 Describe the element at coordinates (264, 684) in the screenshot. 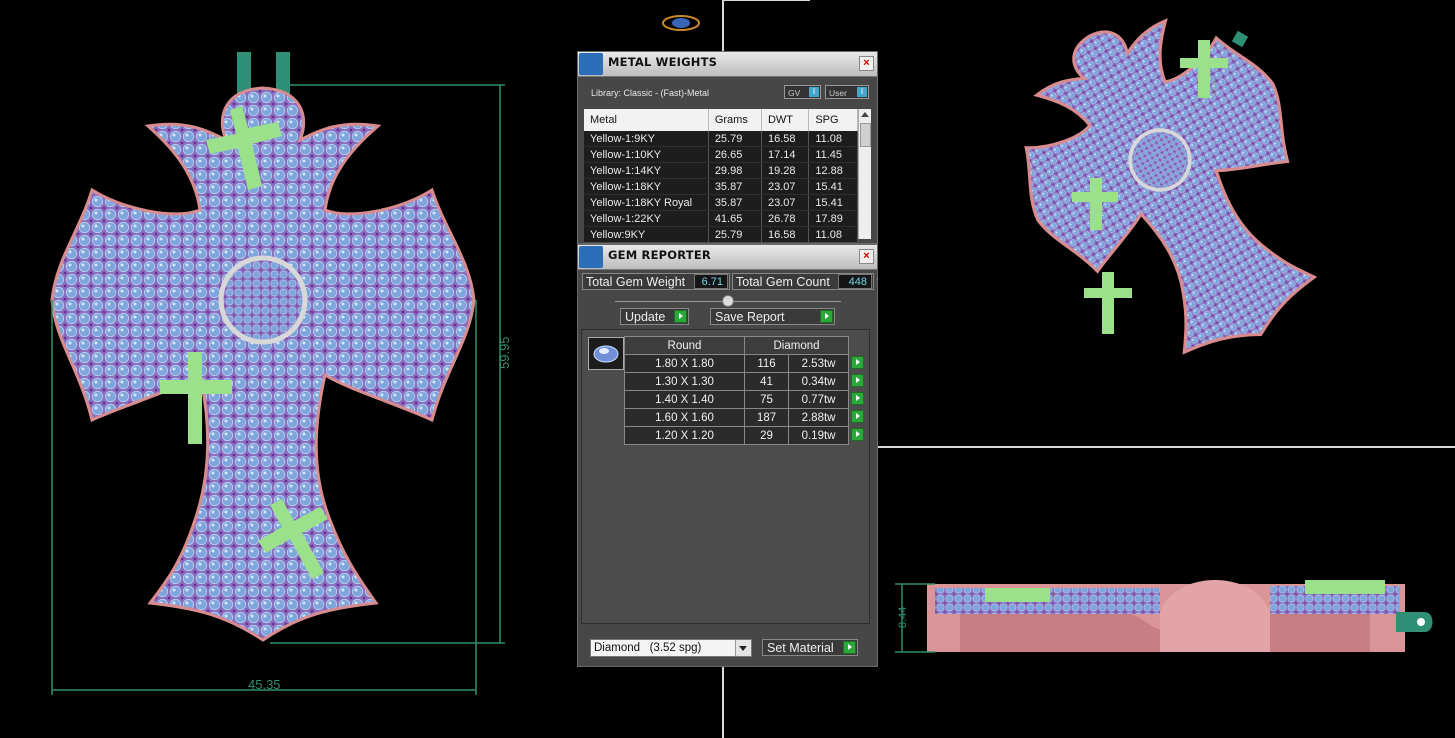

I see `dimension-width-label: 45.35` at that location.